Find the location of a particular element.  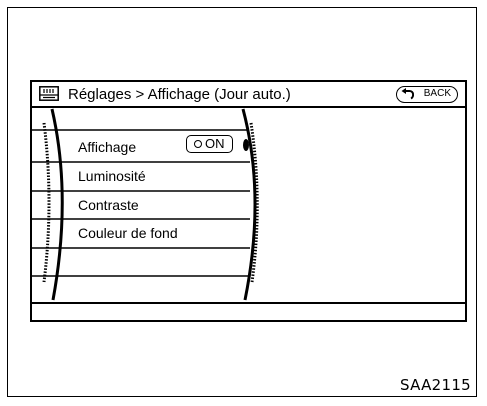

scroll-position-icon is located at coordinates (246, 145).